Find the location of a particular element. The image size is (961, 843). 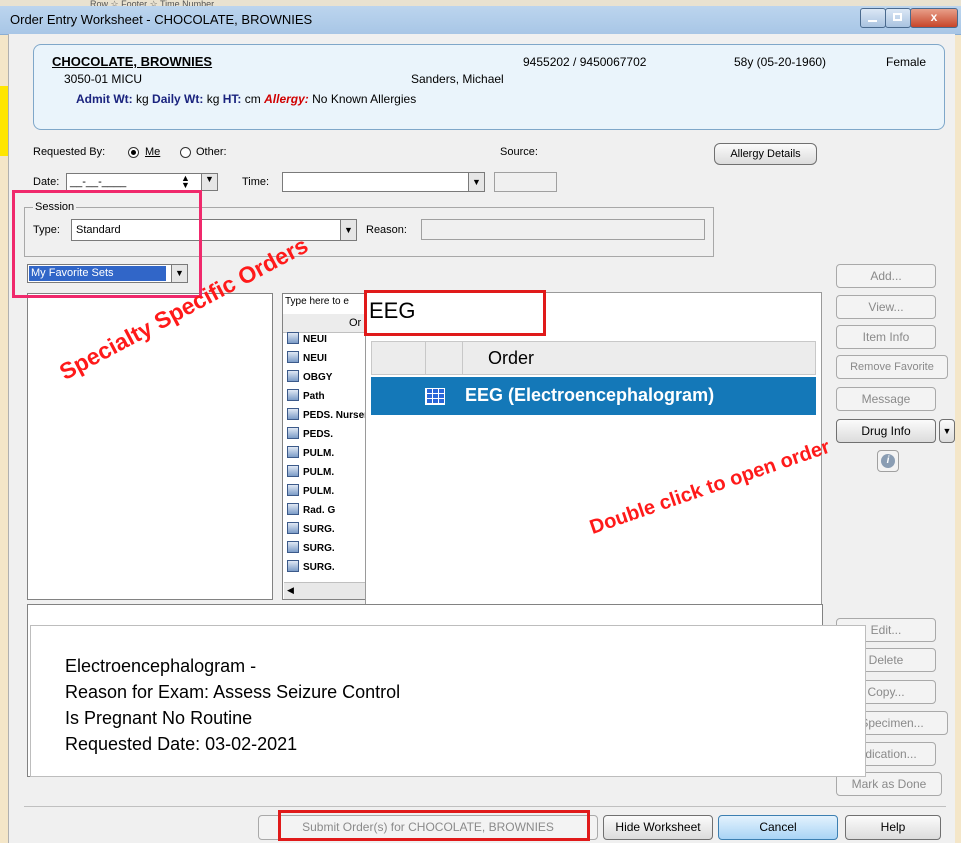

yellow-margin-marker is located at coordinates (4, 121).